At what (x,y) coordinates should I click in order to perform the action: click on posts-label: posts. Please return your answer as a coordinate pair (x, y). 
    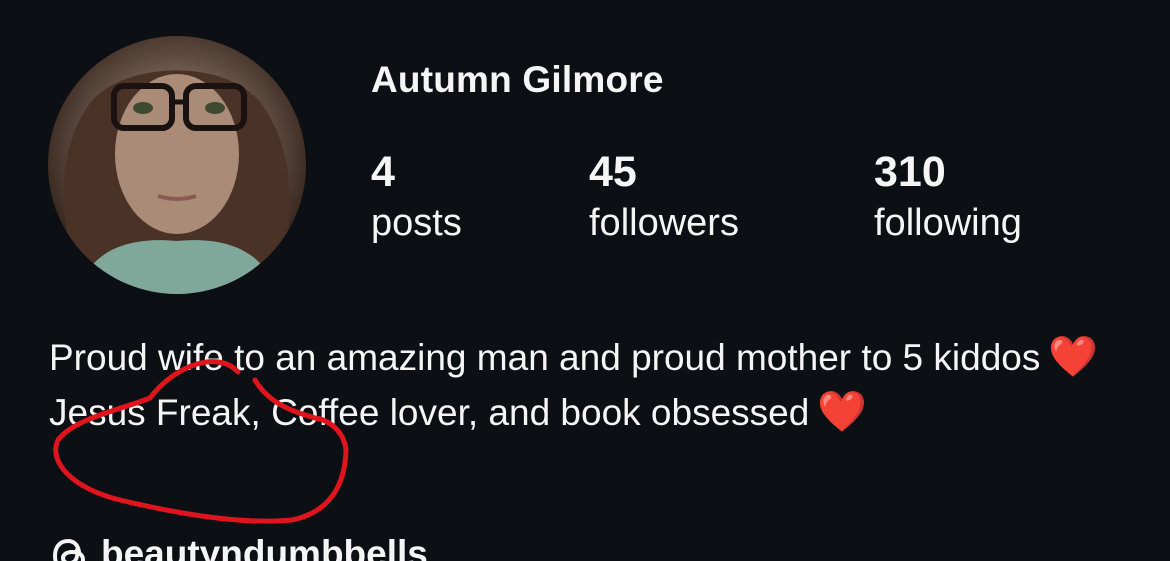
    Looking at the image, I should click on (416, 223).